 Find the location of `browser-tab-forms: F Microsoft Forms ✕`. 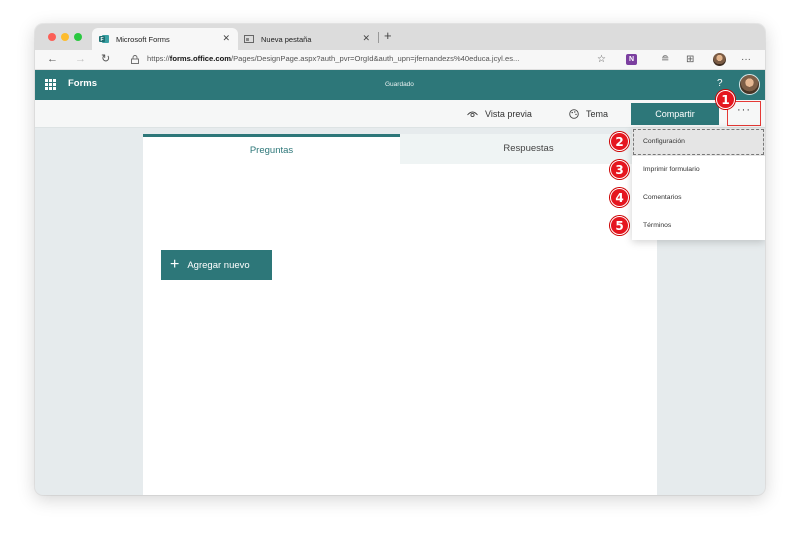

browser-tab-forms: F Microsoft Forms ✕ is located at coordinates (165, 39).